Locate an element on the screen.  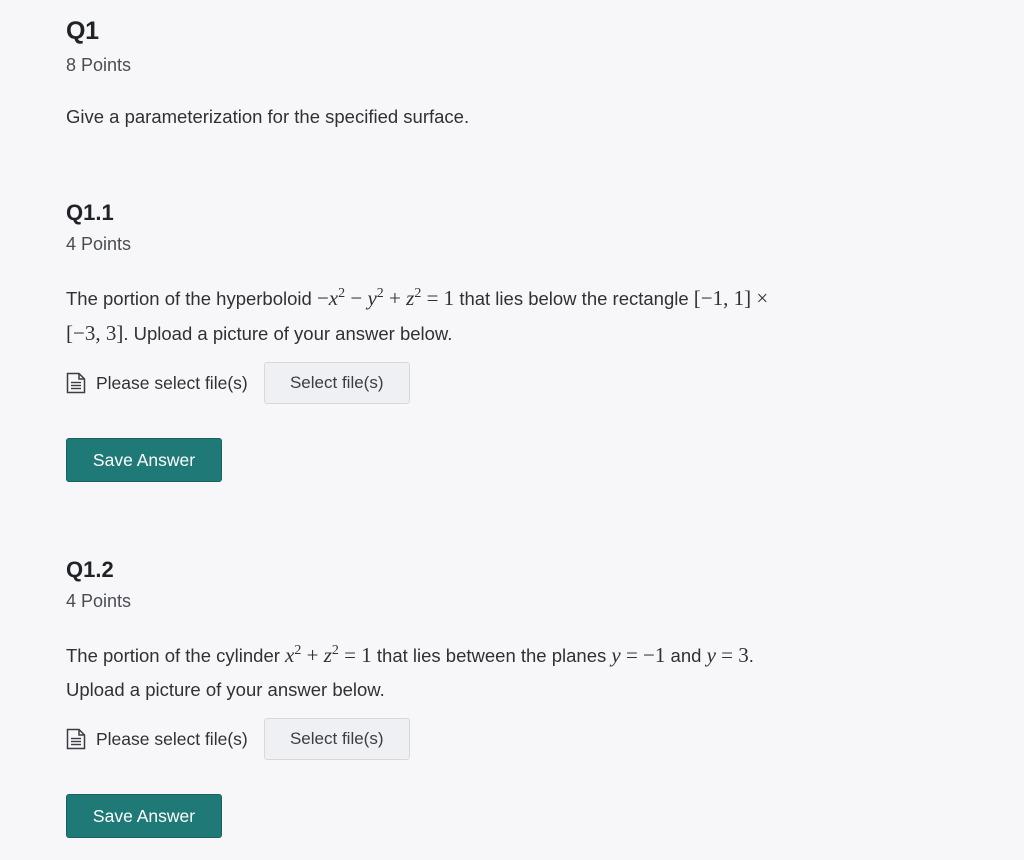
question-title: Q1.2 is located at coordinates (90, 569).